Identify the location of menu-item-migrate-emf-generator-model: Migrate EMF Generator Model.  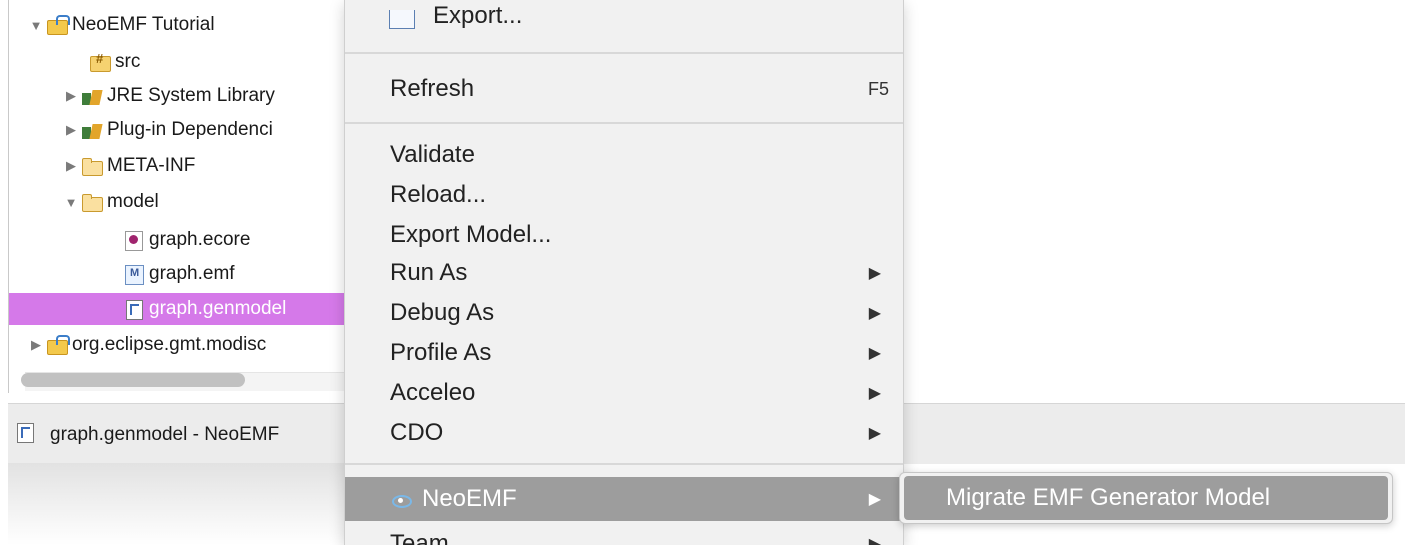
(1146, 498).